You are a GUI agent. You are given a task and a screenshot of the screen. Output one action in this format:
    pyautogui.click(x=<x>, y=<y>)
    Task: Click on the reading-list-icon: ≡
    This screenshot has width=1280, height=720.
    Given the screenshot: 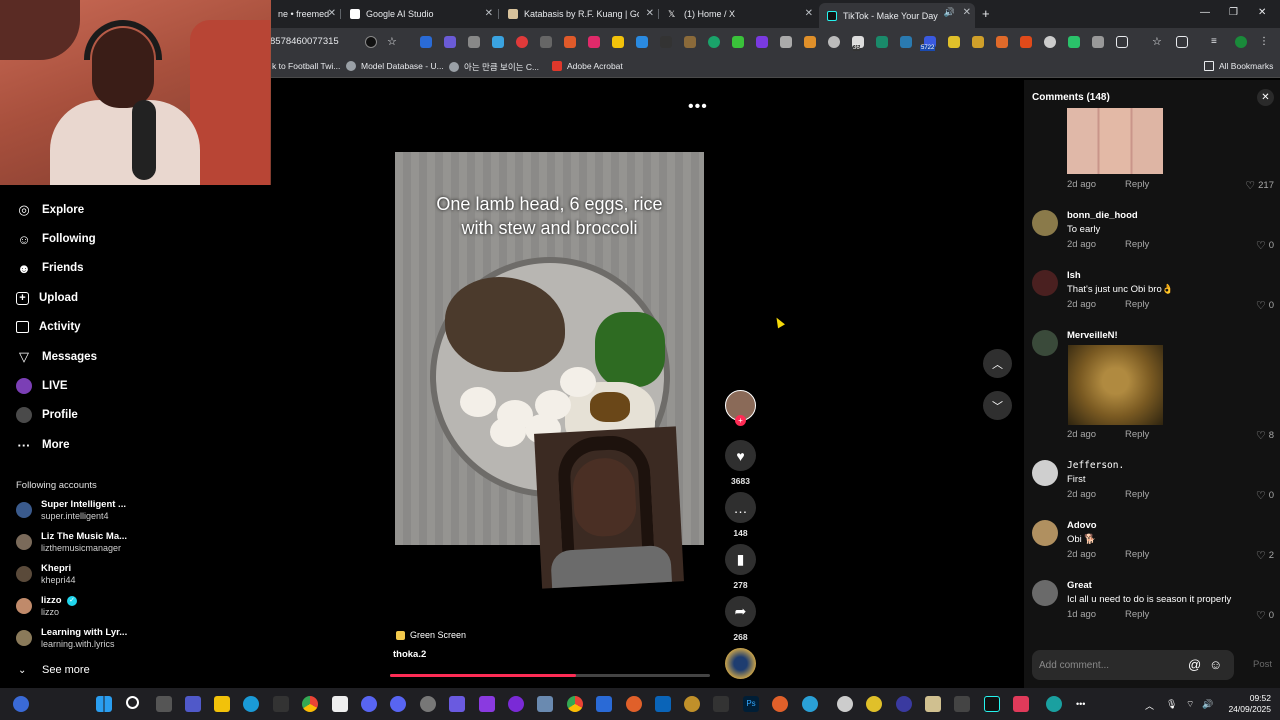 What is the action you would take?
    pyautogui.click(x=1217, y=42)
    